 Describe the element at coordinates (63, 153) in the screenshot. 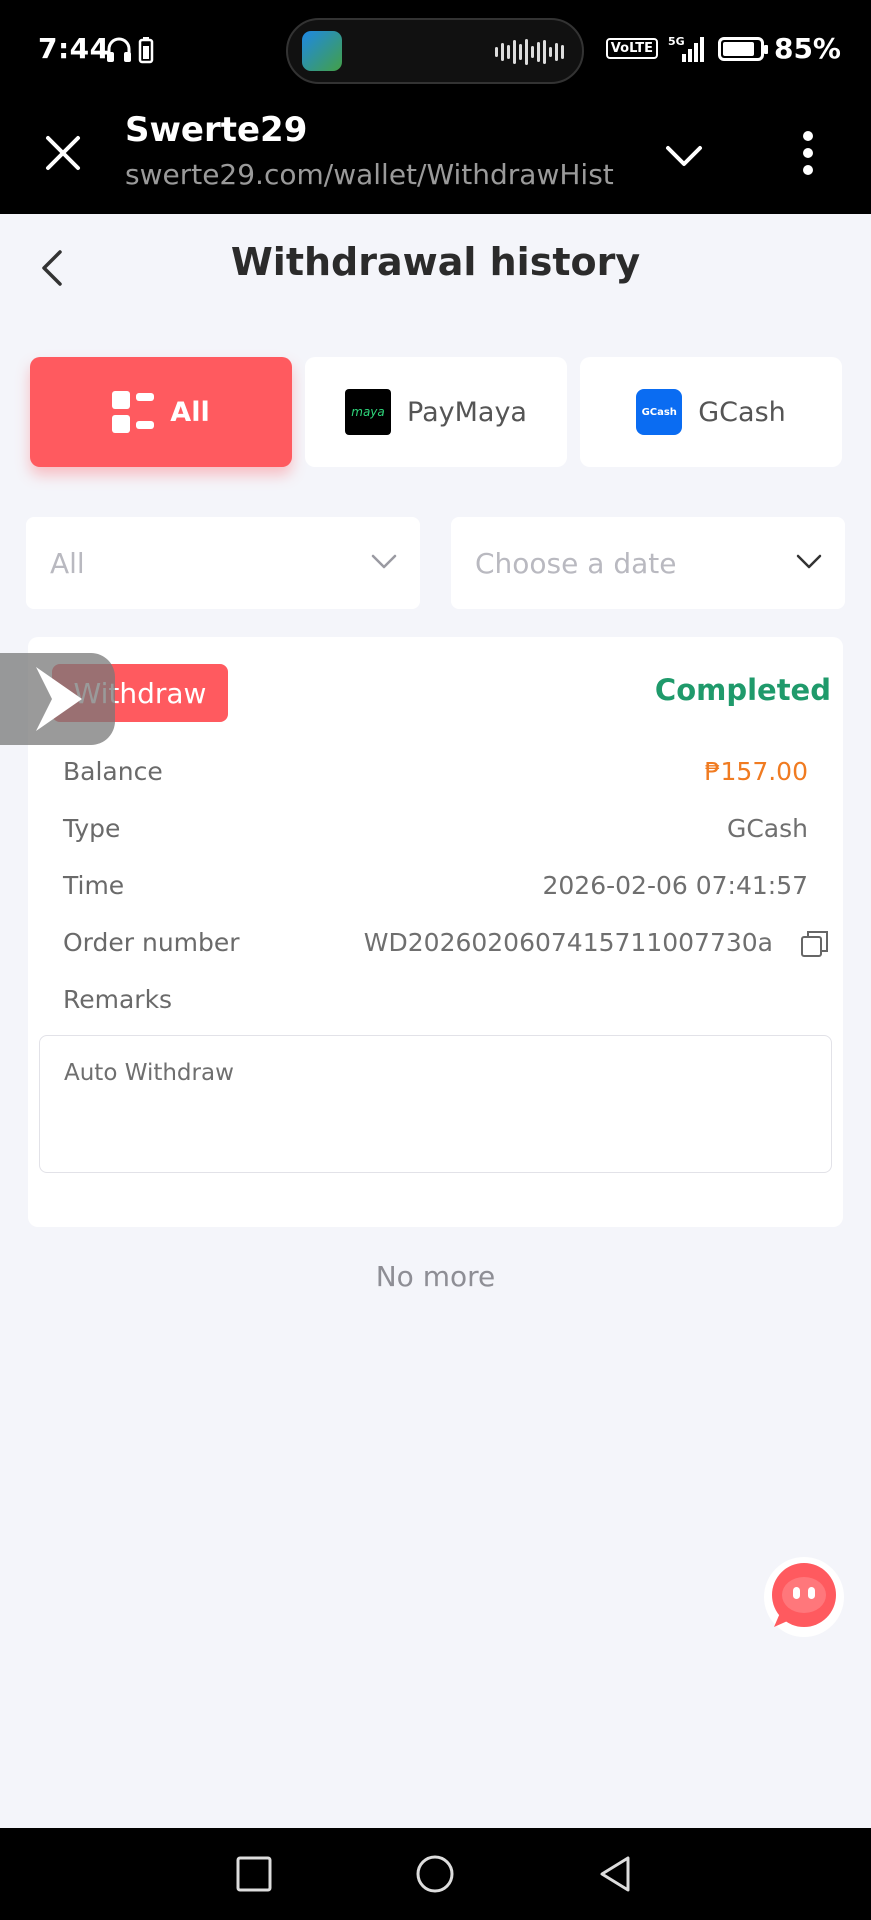

I see `close-icon` at that location.